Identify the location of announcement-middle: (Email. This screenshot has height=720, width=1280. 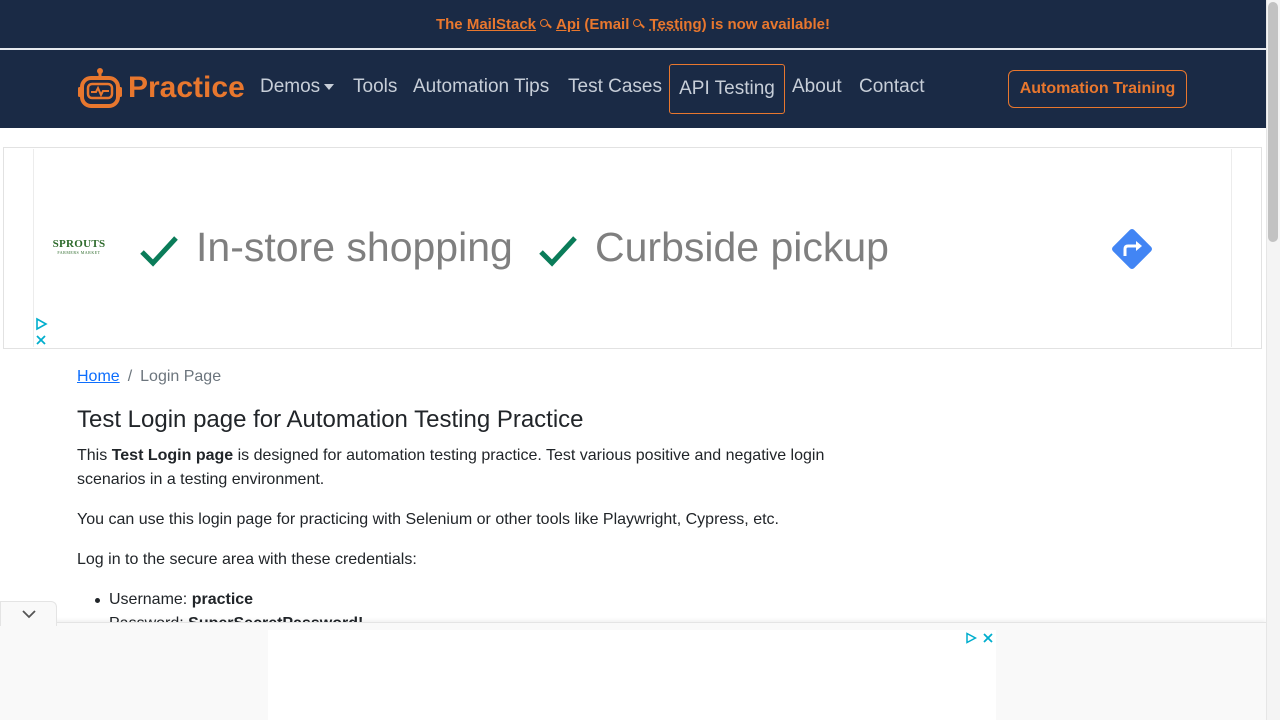
(607, 24).